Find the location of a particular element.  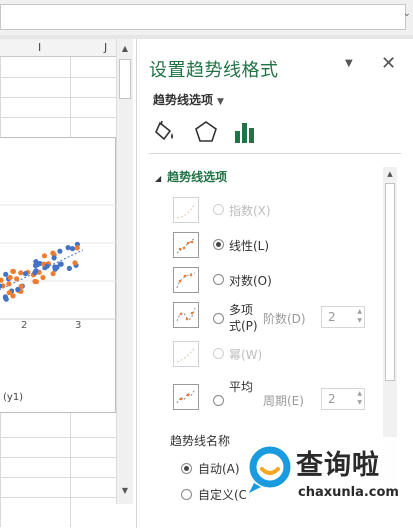

polynomial-label-line1: 多项 is located at coordinates (241, 310).